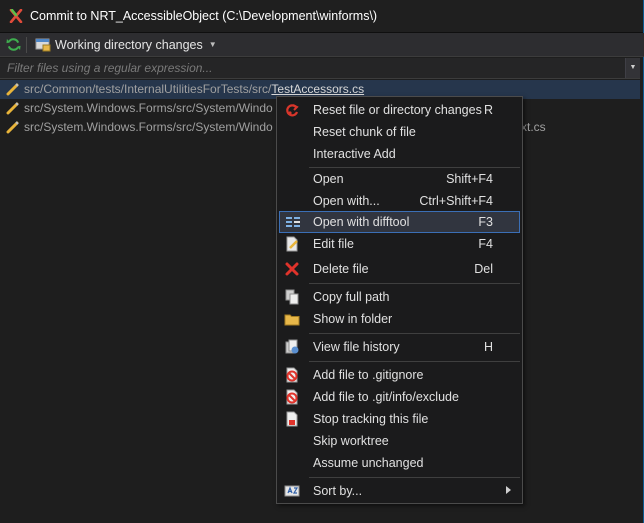 This screenshot has height=523, width=644. What do you see at coordinates (212, 44) in the screenshot?
I see `chevron-down-icon: ▼` at bounding box center [212, 44].